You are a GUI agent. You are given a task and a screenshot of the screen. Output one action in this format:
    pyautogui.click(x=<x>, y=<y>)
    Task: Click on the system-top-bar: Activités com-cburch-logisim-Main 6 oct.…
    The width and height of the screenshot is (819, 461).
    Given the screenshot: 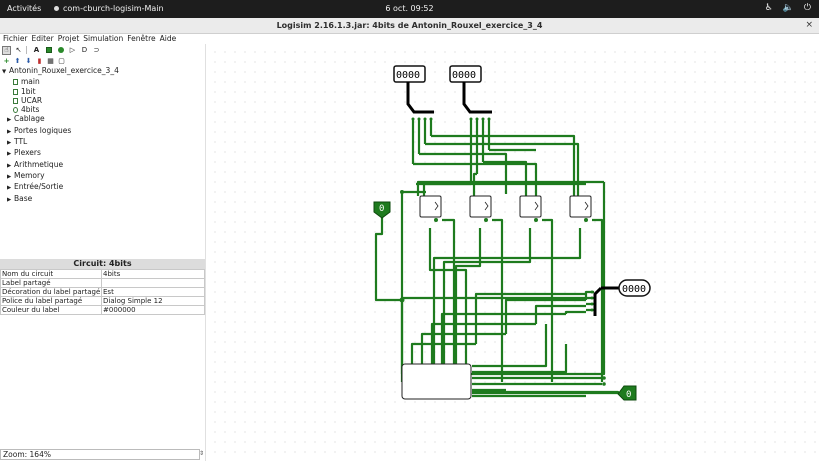 What is the action you would take?
    pyautogui.click(x=409, y=9)
    